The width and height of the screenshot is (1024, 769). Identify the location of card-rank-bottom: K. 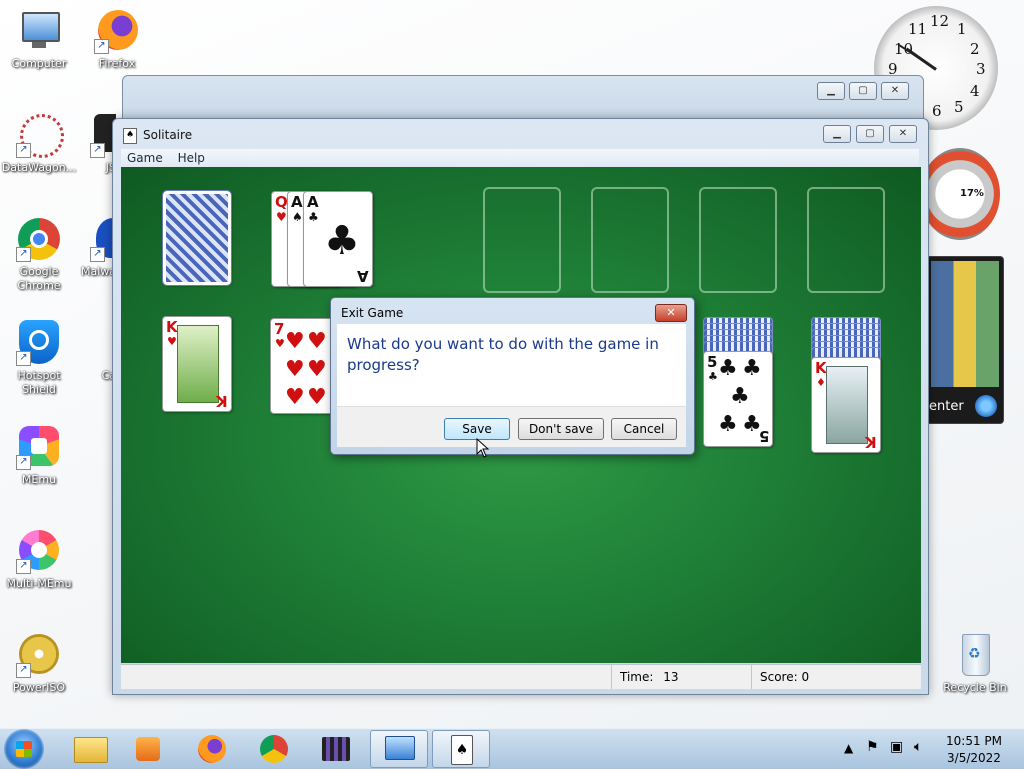
(222, 401).